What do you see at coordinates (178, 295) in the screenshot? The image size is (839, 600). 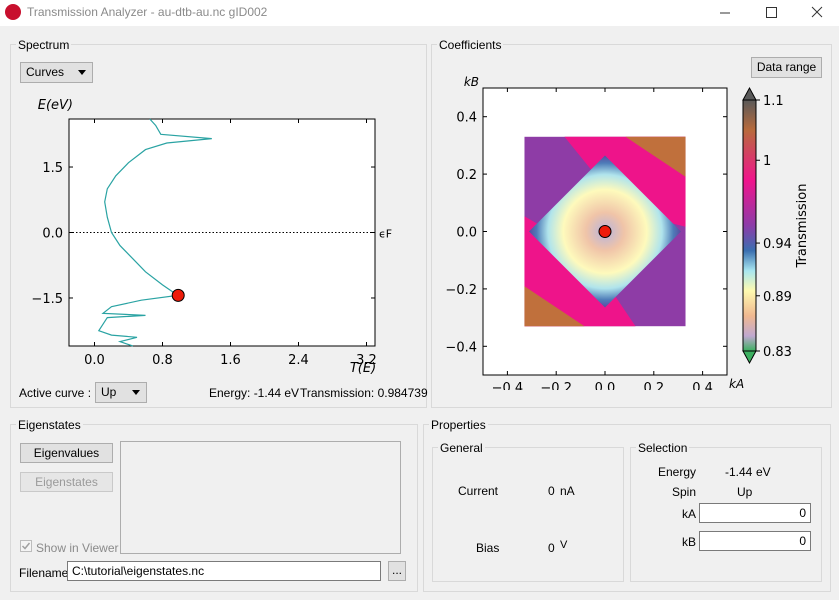 I see `selected-energy-marker` at bounding box center [178, 295].